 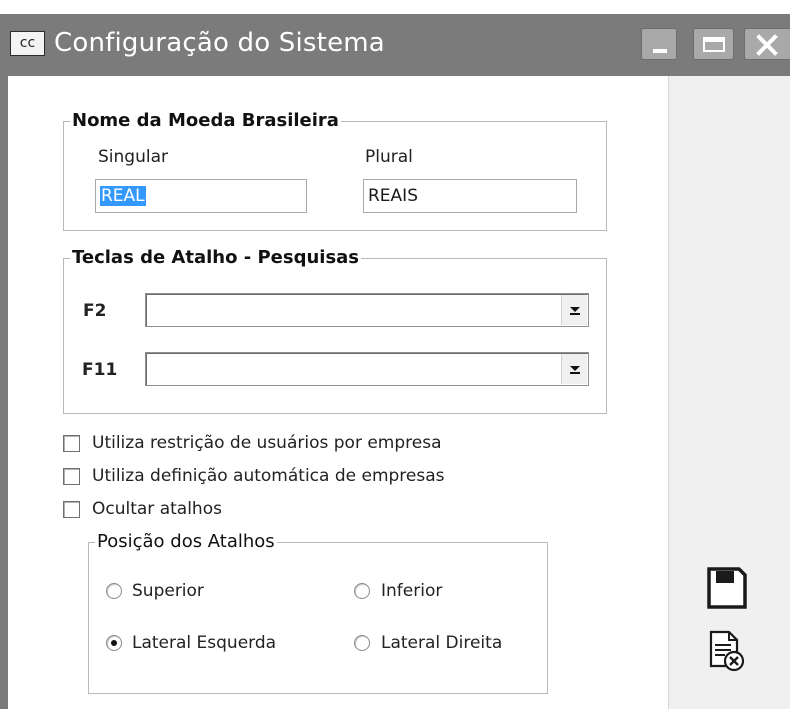 I want to click on moeda-group-title: Nome da Moeda Brasileira, so click(x=205, y=120).